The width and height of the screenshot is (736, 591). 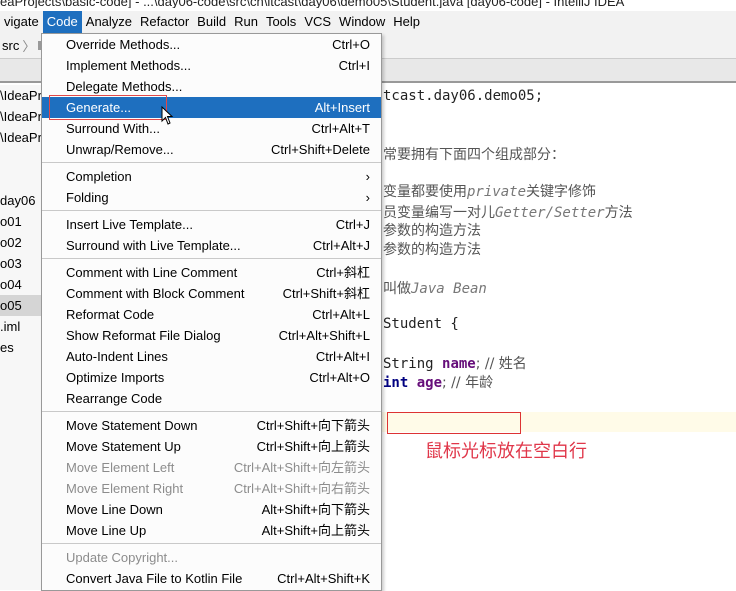 What do you see at coordinates (125, 488) in the screenshot?
I see `menu-item-label: Move Element Right` at bounding box center [125, 488].